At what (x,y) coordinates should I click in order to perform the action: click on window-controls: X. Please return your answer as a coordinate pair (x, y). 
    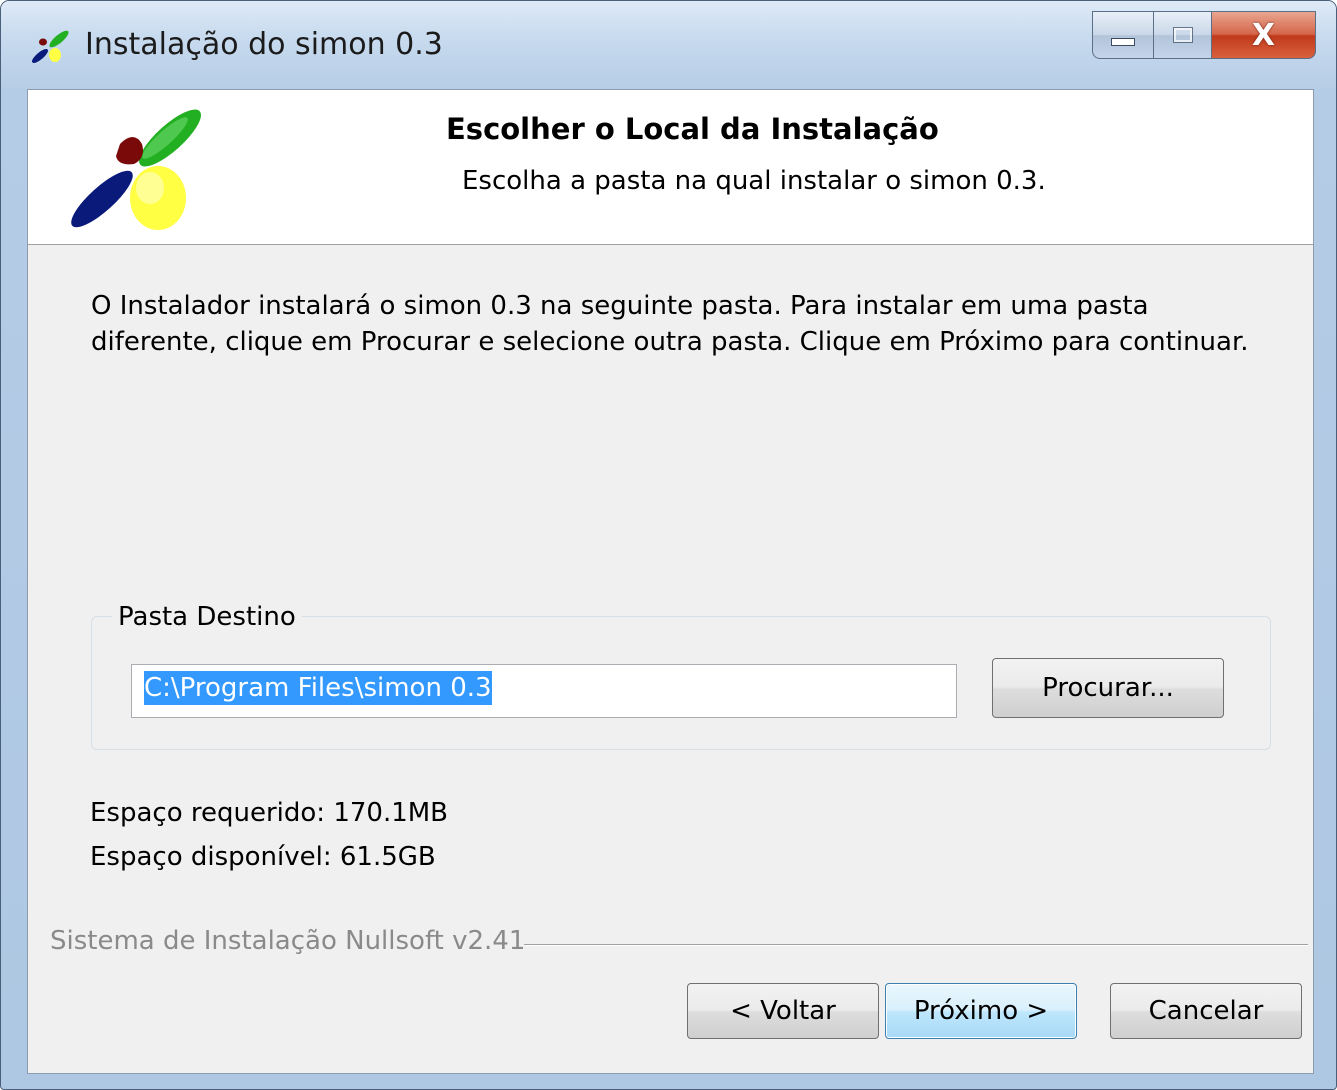
    Looking at the image, I should click on (1204, 36).